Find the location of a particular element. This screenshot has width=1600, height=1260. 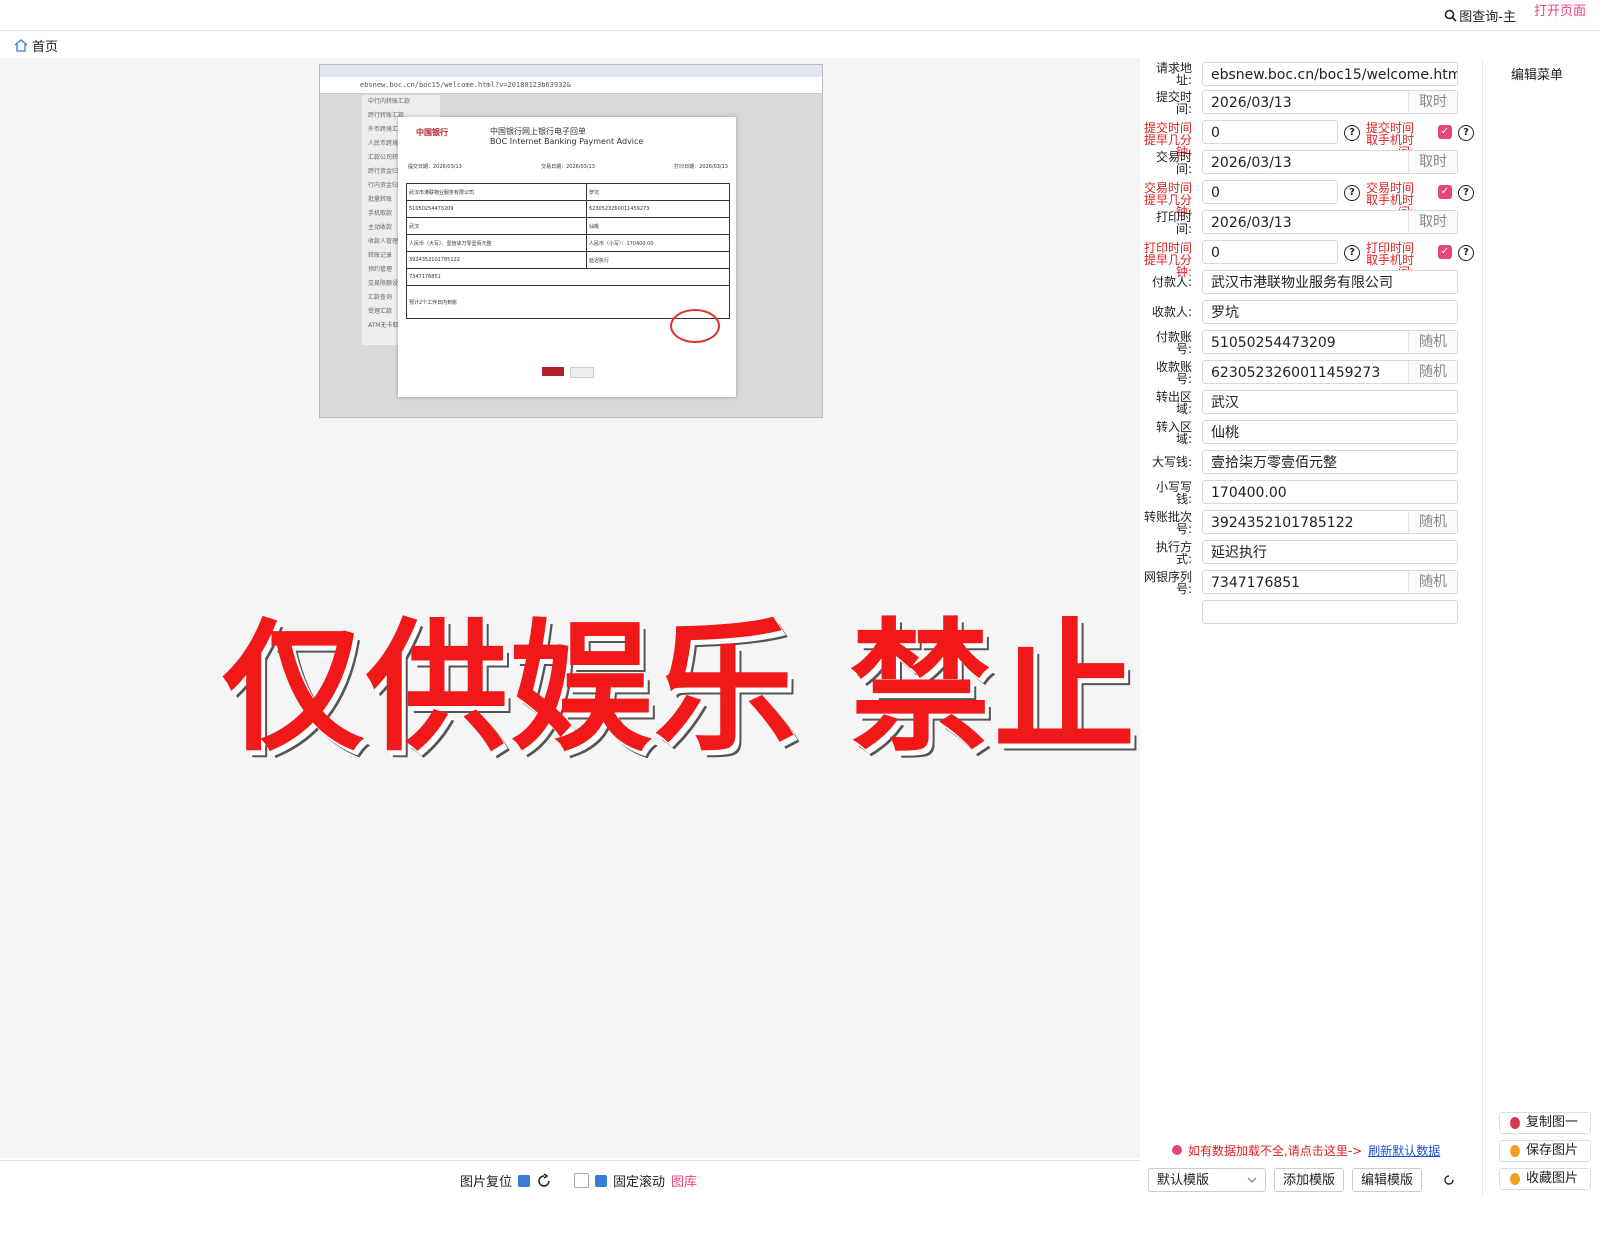

method-input: 延迟执行 is located at coordinates (1330, 552).